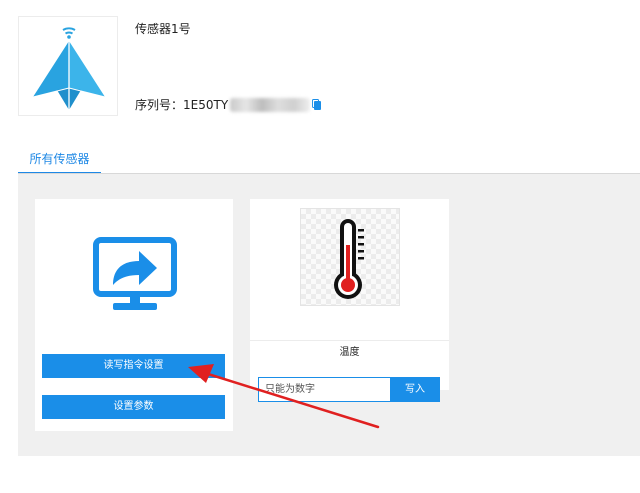  Describe the element at coordinates (206, 104) in the screenshot. I see `serial-value: 1E50TY` at that location.